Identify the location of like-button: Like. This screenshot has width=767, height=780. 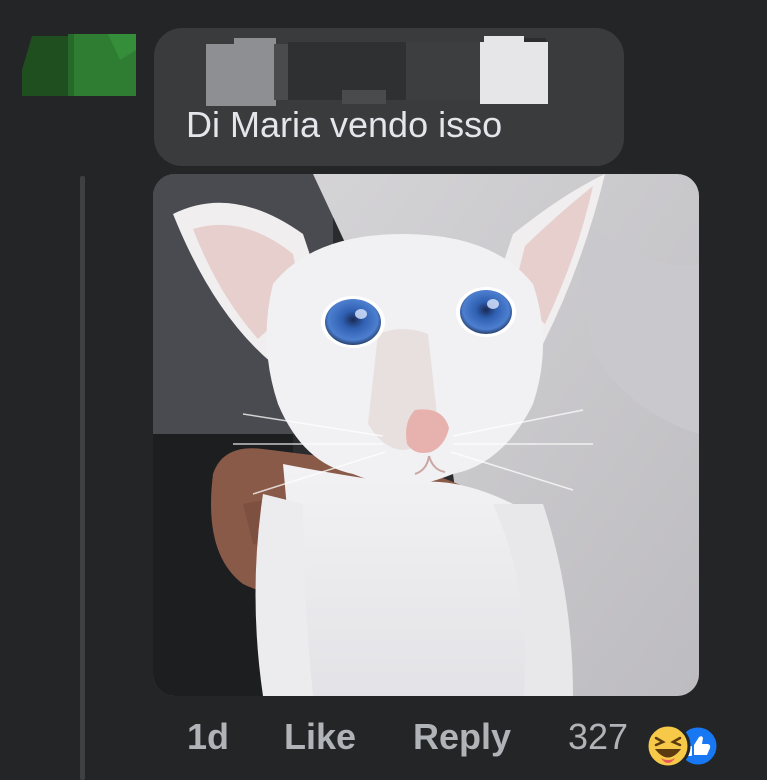
(320, 737).